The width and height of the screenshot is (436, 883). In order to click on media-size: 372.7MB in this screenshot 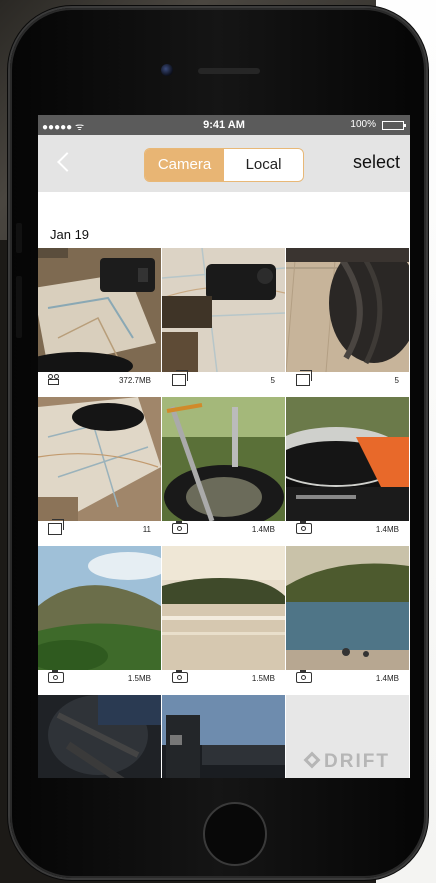, I will do `click(134, 380)`.